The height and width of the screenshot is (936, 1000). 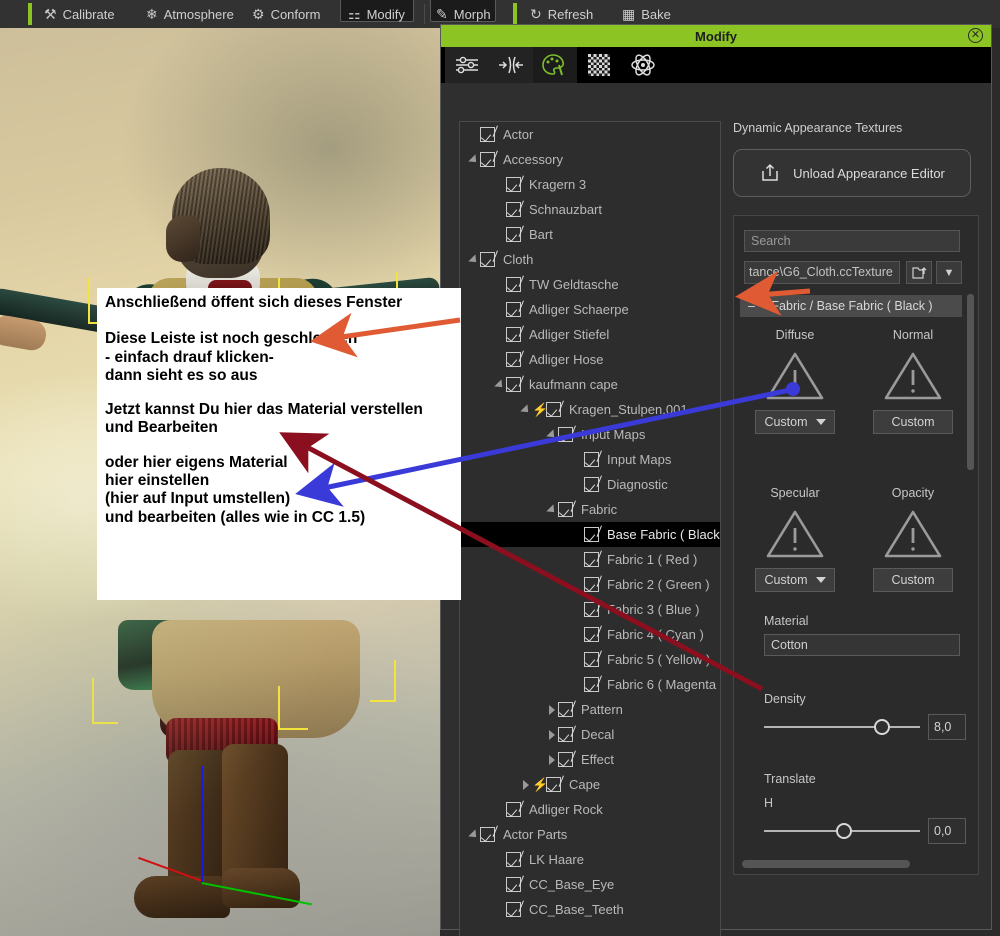 What do you see at coordinates (590, 859) in the screenshot?
I see `tree-row: LK Haare` at bounding box center [590, 859].